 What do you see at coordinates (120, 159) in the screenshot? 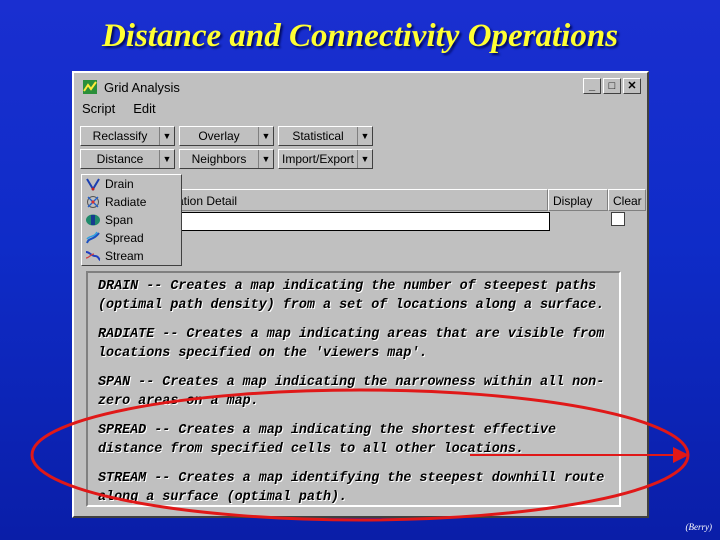
I see `distance-label: Distance` at bounding box center [120, 159].